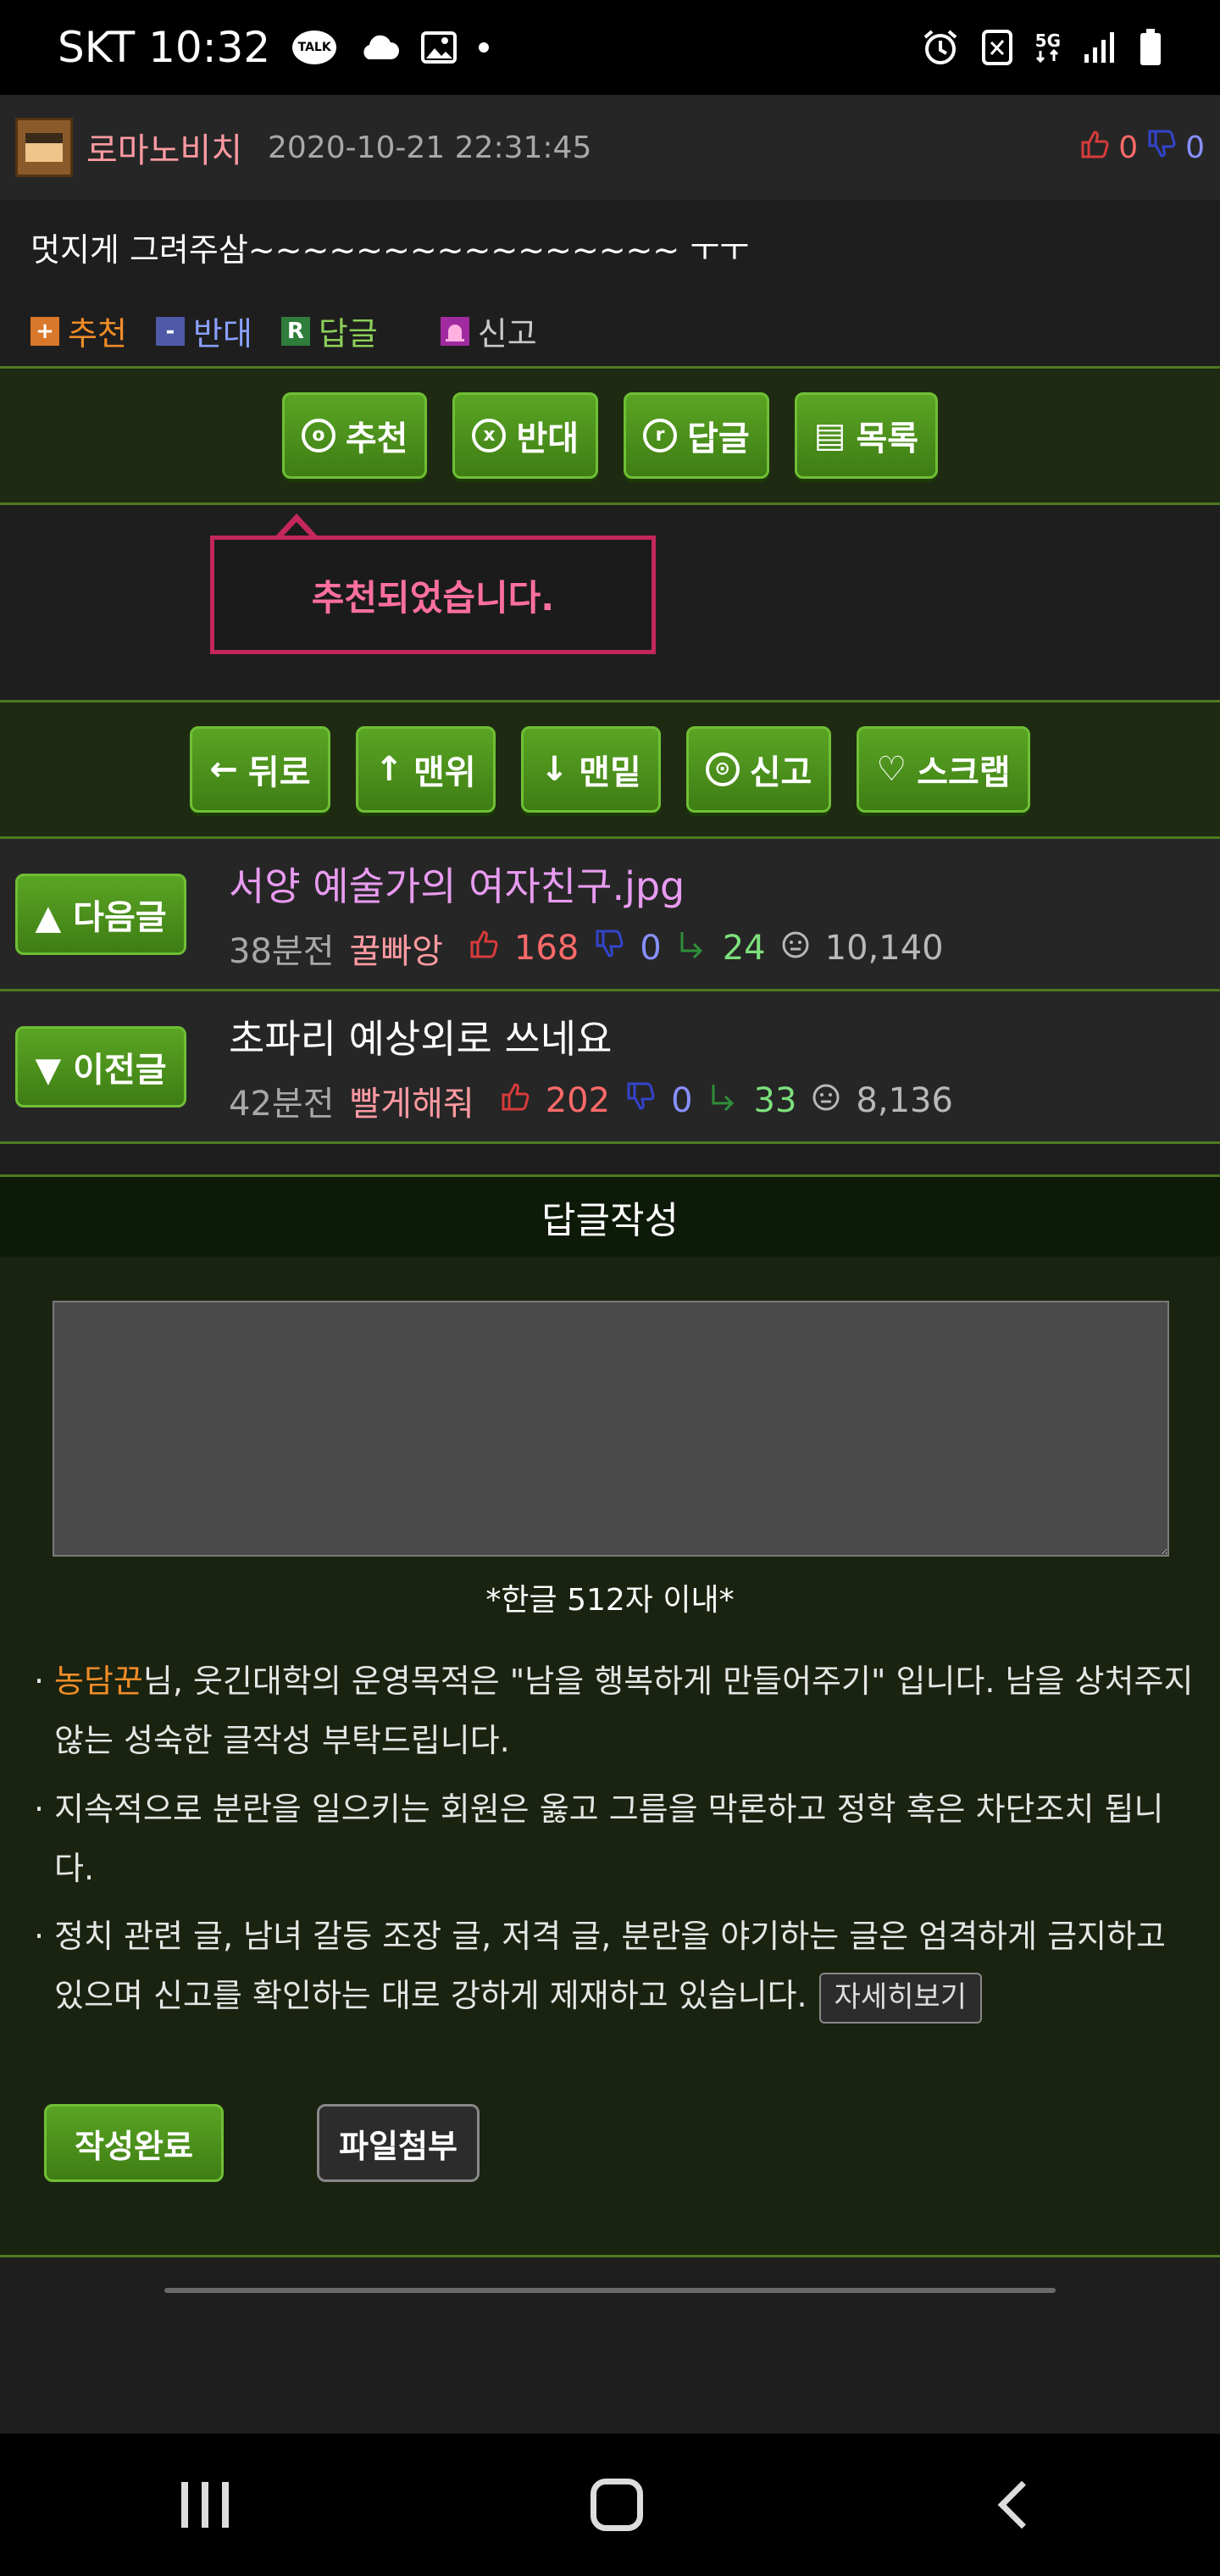 This screenshot has width=1220, height=2576. Describe the element at coordinates (396, 948) in the screenshot. I see `next-post-author: 꿀빠앙` at that location.